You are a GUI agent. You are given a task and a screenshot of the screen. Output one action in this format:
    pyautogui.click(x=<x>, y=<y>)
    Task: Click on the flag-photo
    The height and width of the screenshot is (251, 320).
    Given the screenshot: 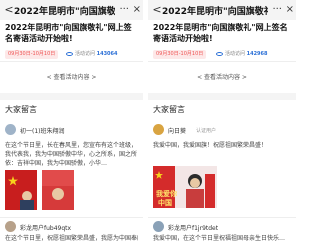 What is the action you would take?
    pyautogui.click(x=21, y=190)
    